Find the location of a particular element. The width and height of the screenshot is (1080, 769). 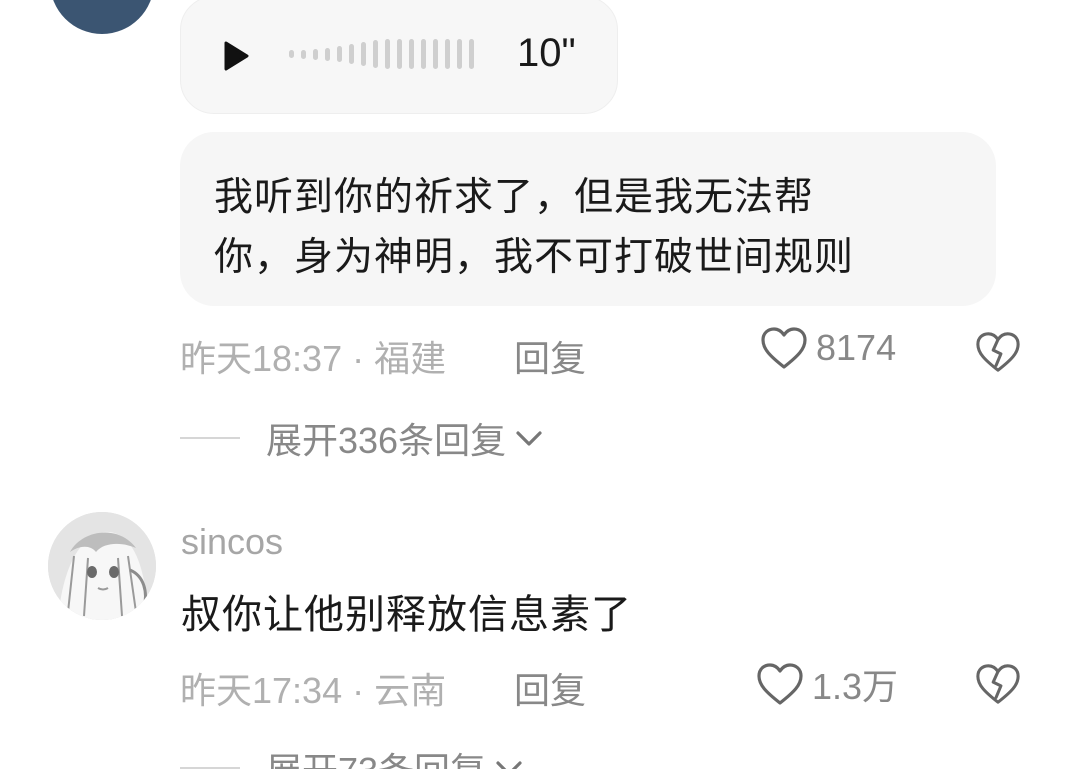

expand-replies-label: 展开73条回复 is located at coordinates (376, 755).